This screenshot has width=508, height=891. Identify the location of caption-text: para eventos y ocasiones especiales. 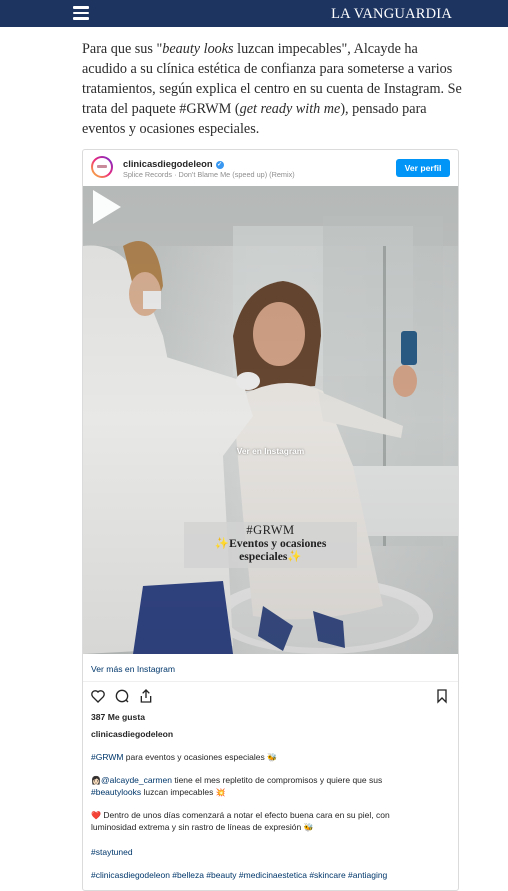
(195, 757).